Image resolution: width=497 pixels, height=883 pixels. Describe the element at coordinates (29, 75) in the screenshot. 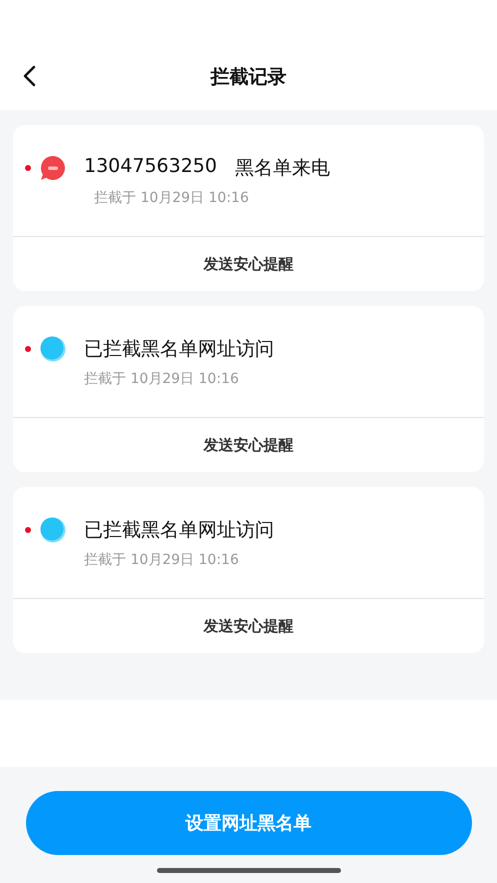

I see `back-icon` at that location.